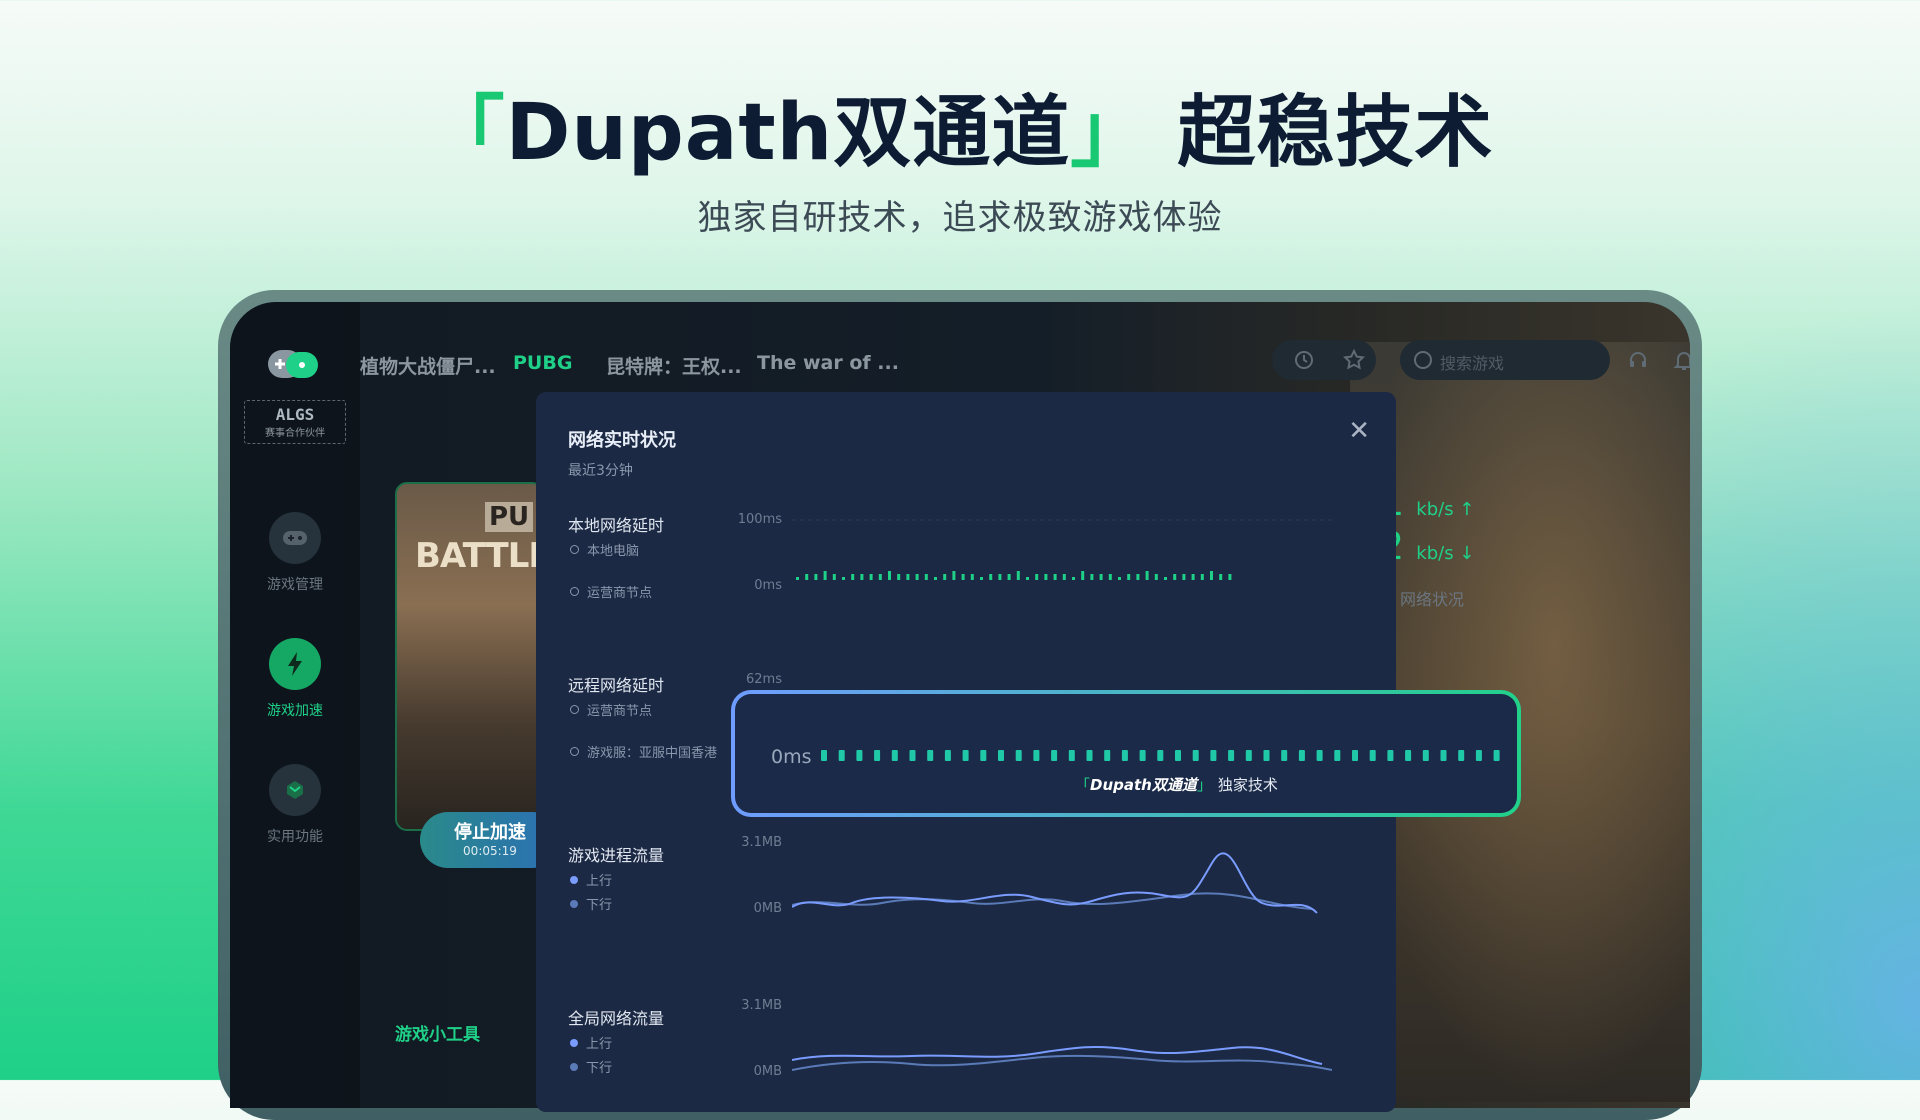 The height and width of the screenshot is (1120, 1920). Describe the element at coordinates (616, 1018) in the screenshot. I see `global-traffic-title: 全局网络流量` at that location.